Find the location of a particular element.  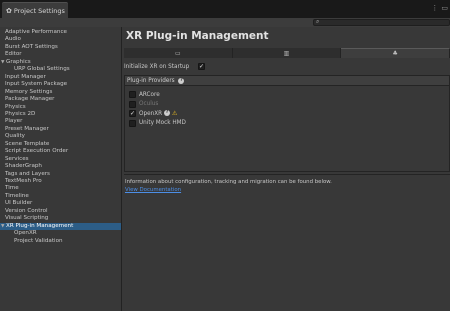

kebab-menu-icon: ⋮ is located at coordinates (434, 8).